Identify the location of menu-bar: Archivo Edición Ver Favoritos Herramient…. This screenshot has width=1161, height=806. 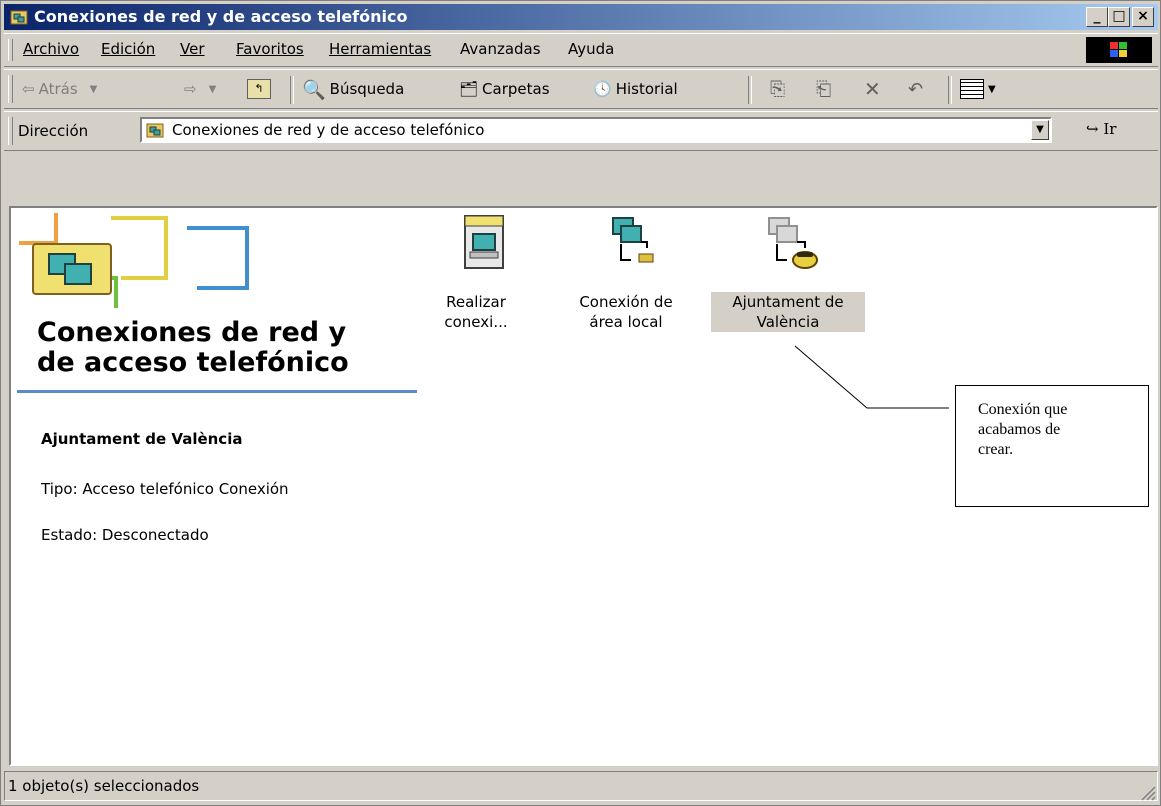
(581, 50).